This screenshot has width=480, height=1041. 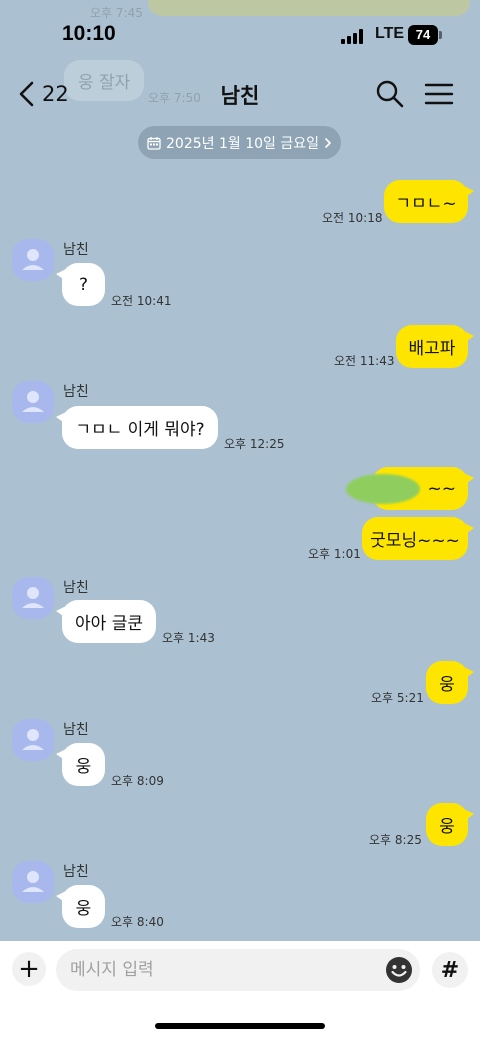 I want to click on message-time: 오전 10:18, so click(x=352, y=218).